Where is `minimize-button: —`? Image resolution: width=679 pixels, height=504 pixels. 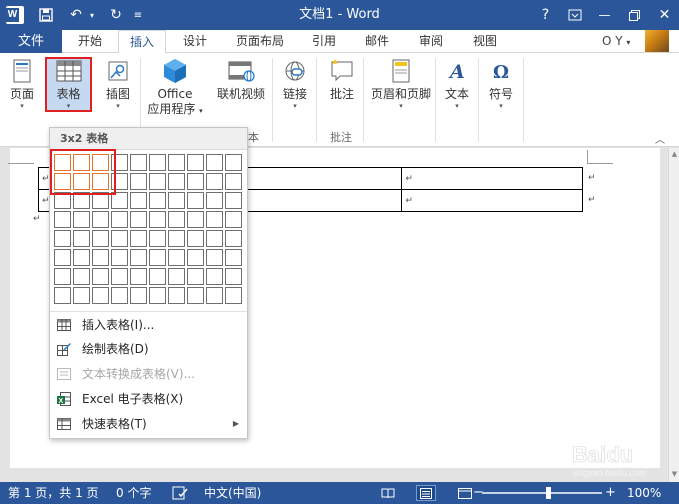
minimize-button: — is located at coordinates (604, 15).